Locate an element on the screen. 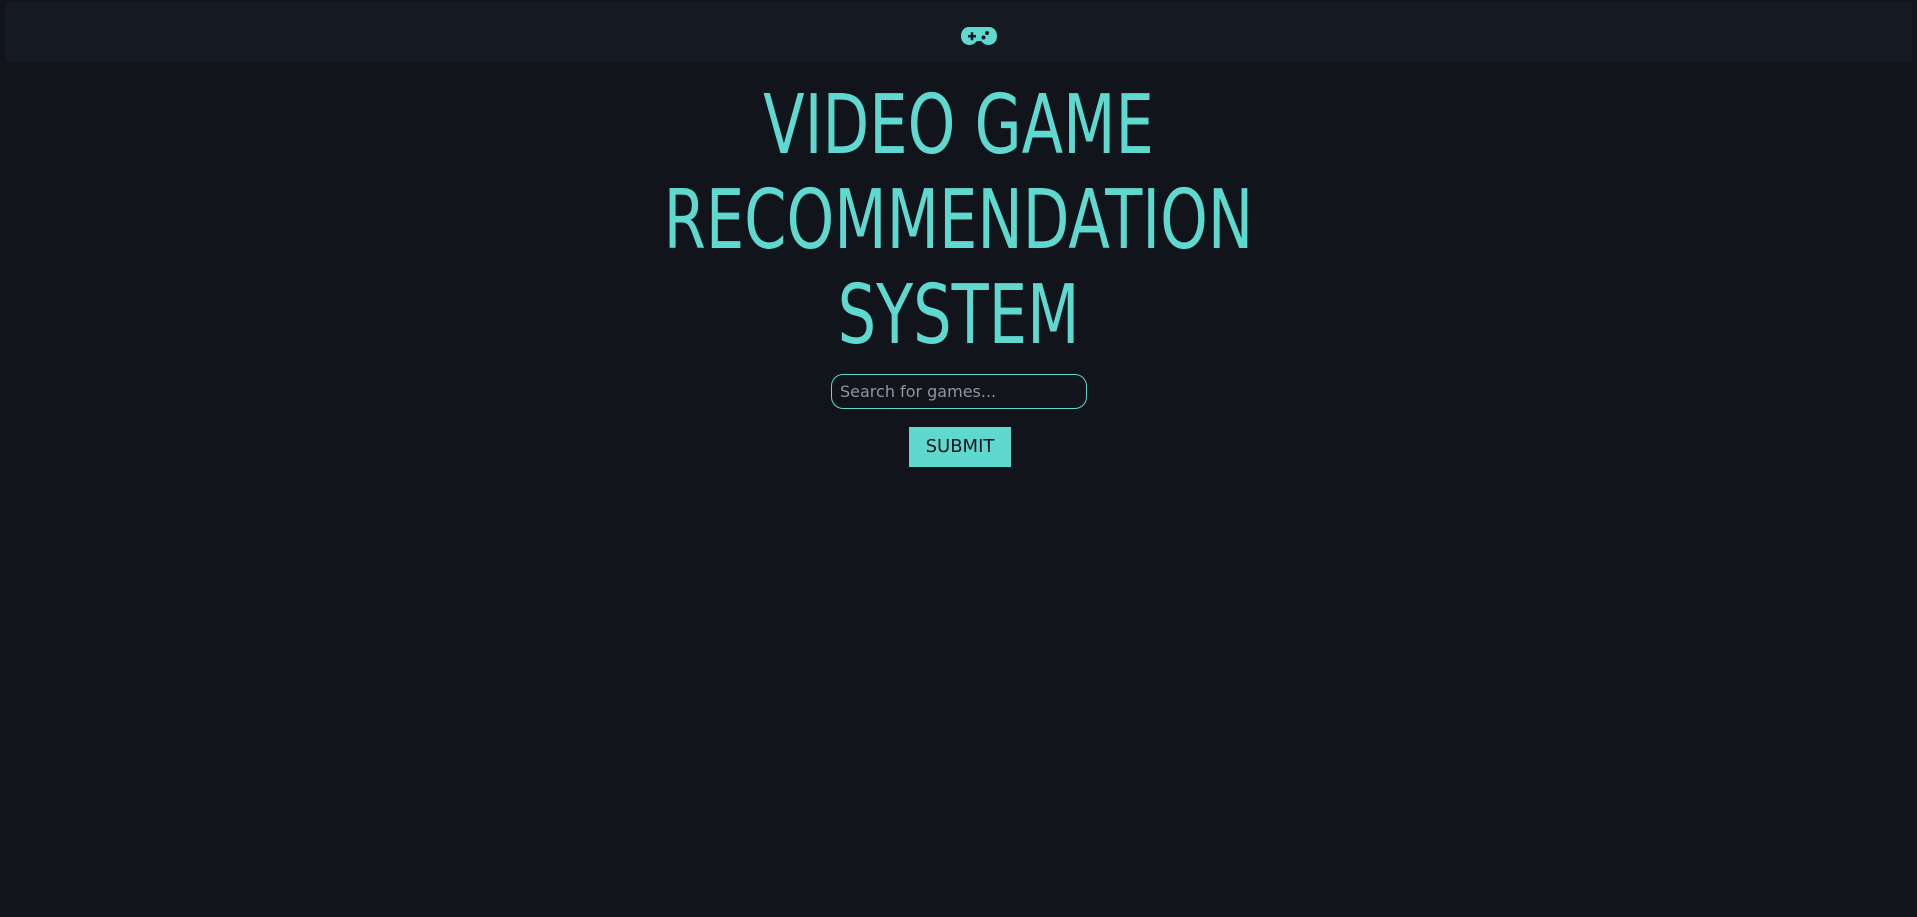 The image size is (1917, 917). page-title-line-recommendation: RECOMMENDATION is located at coordinates (958, 220).